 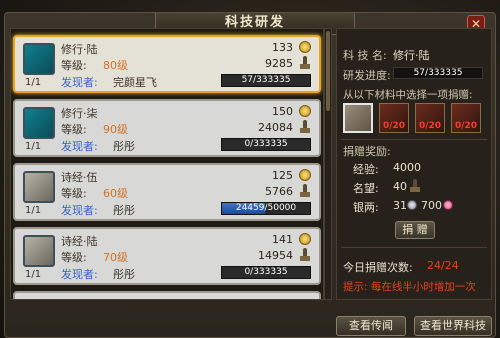 I want to click on view-legend-button: 查看传闻, so click(x=371, y=326).